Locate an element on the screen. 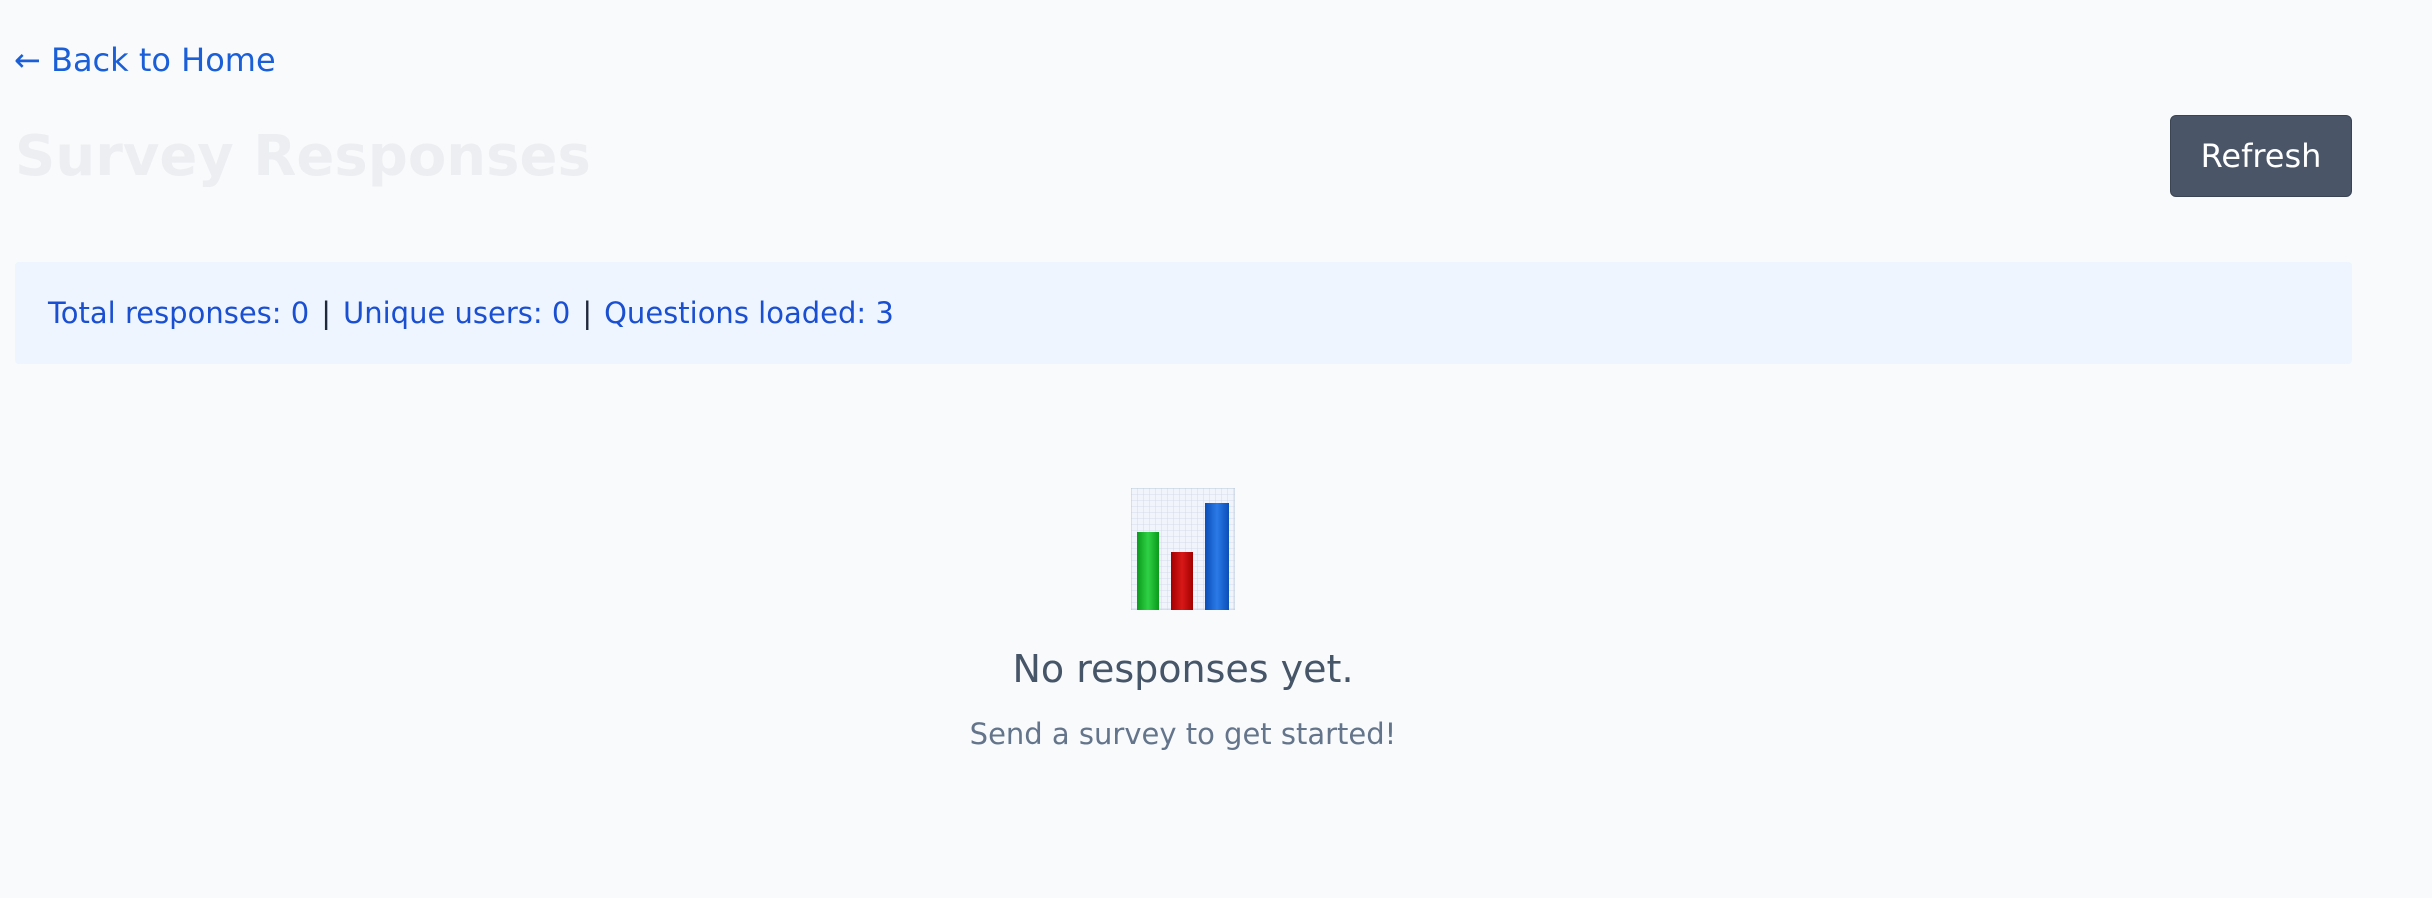 This screenshot has width=2432, height=898. total-responses-stat: Total responses: 0 is located at coordinates (179, 313).